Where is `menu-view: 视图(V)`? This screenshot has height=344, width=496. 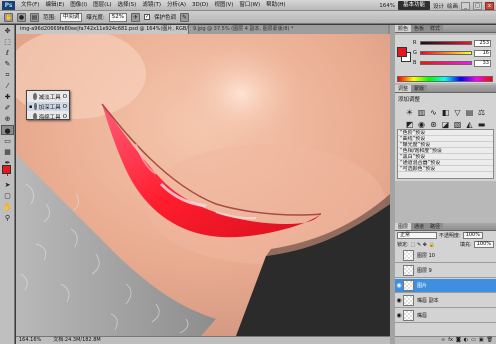
menu-view: 视图(V) is located at coordinates (223, 5).